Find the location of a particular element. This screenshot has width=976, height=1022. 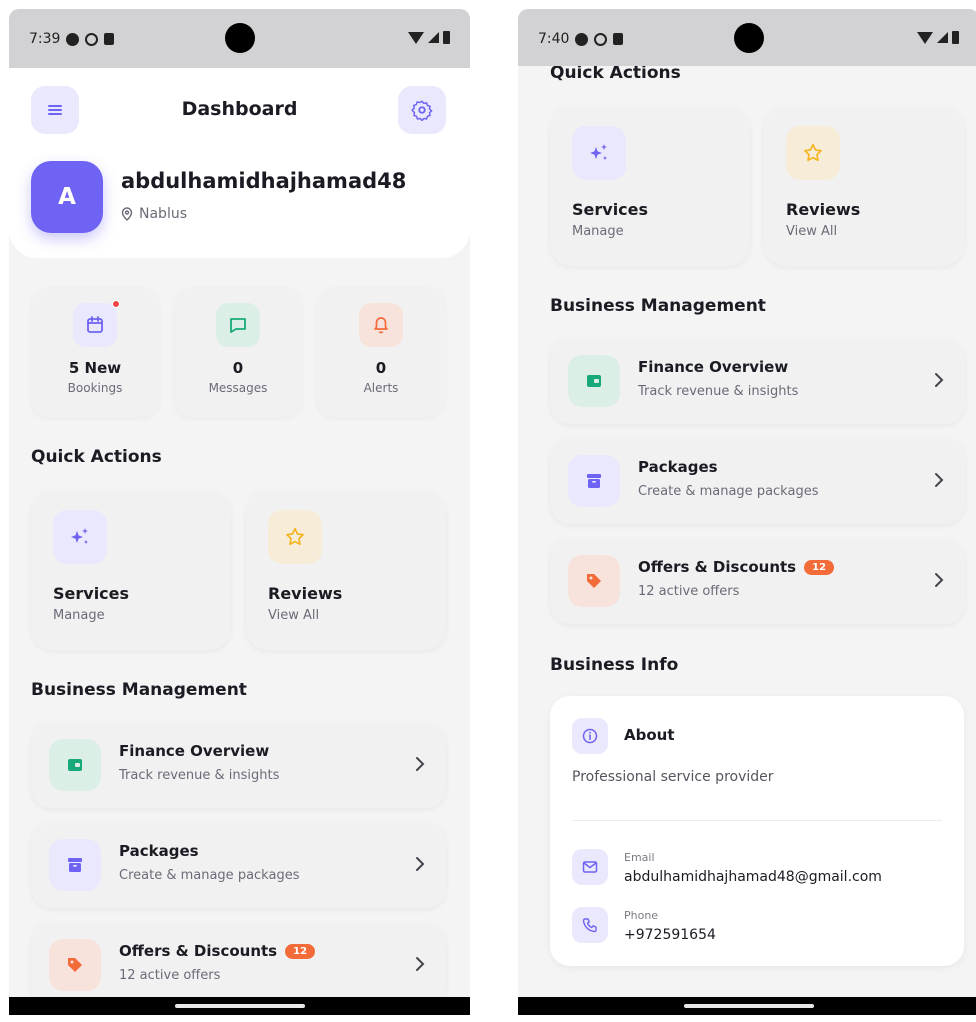

business-info-title: Business Info is located at coordinates (614, 665).